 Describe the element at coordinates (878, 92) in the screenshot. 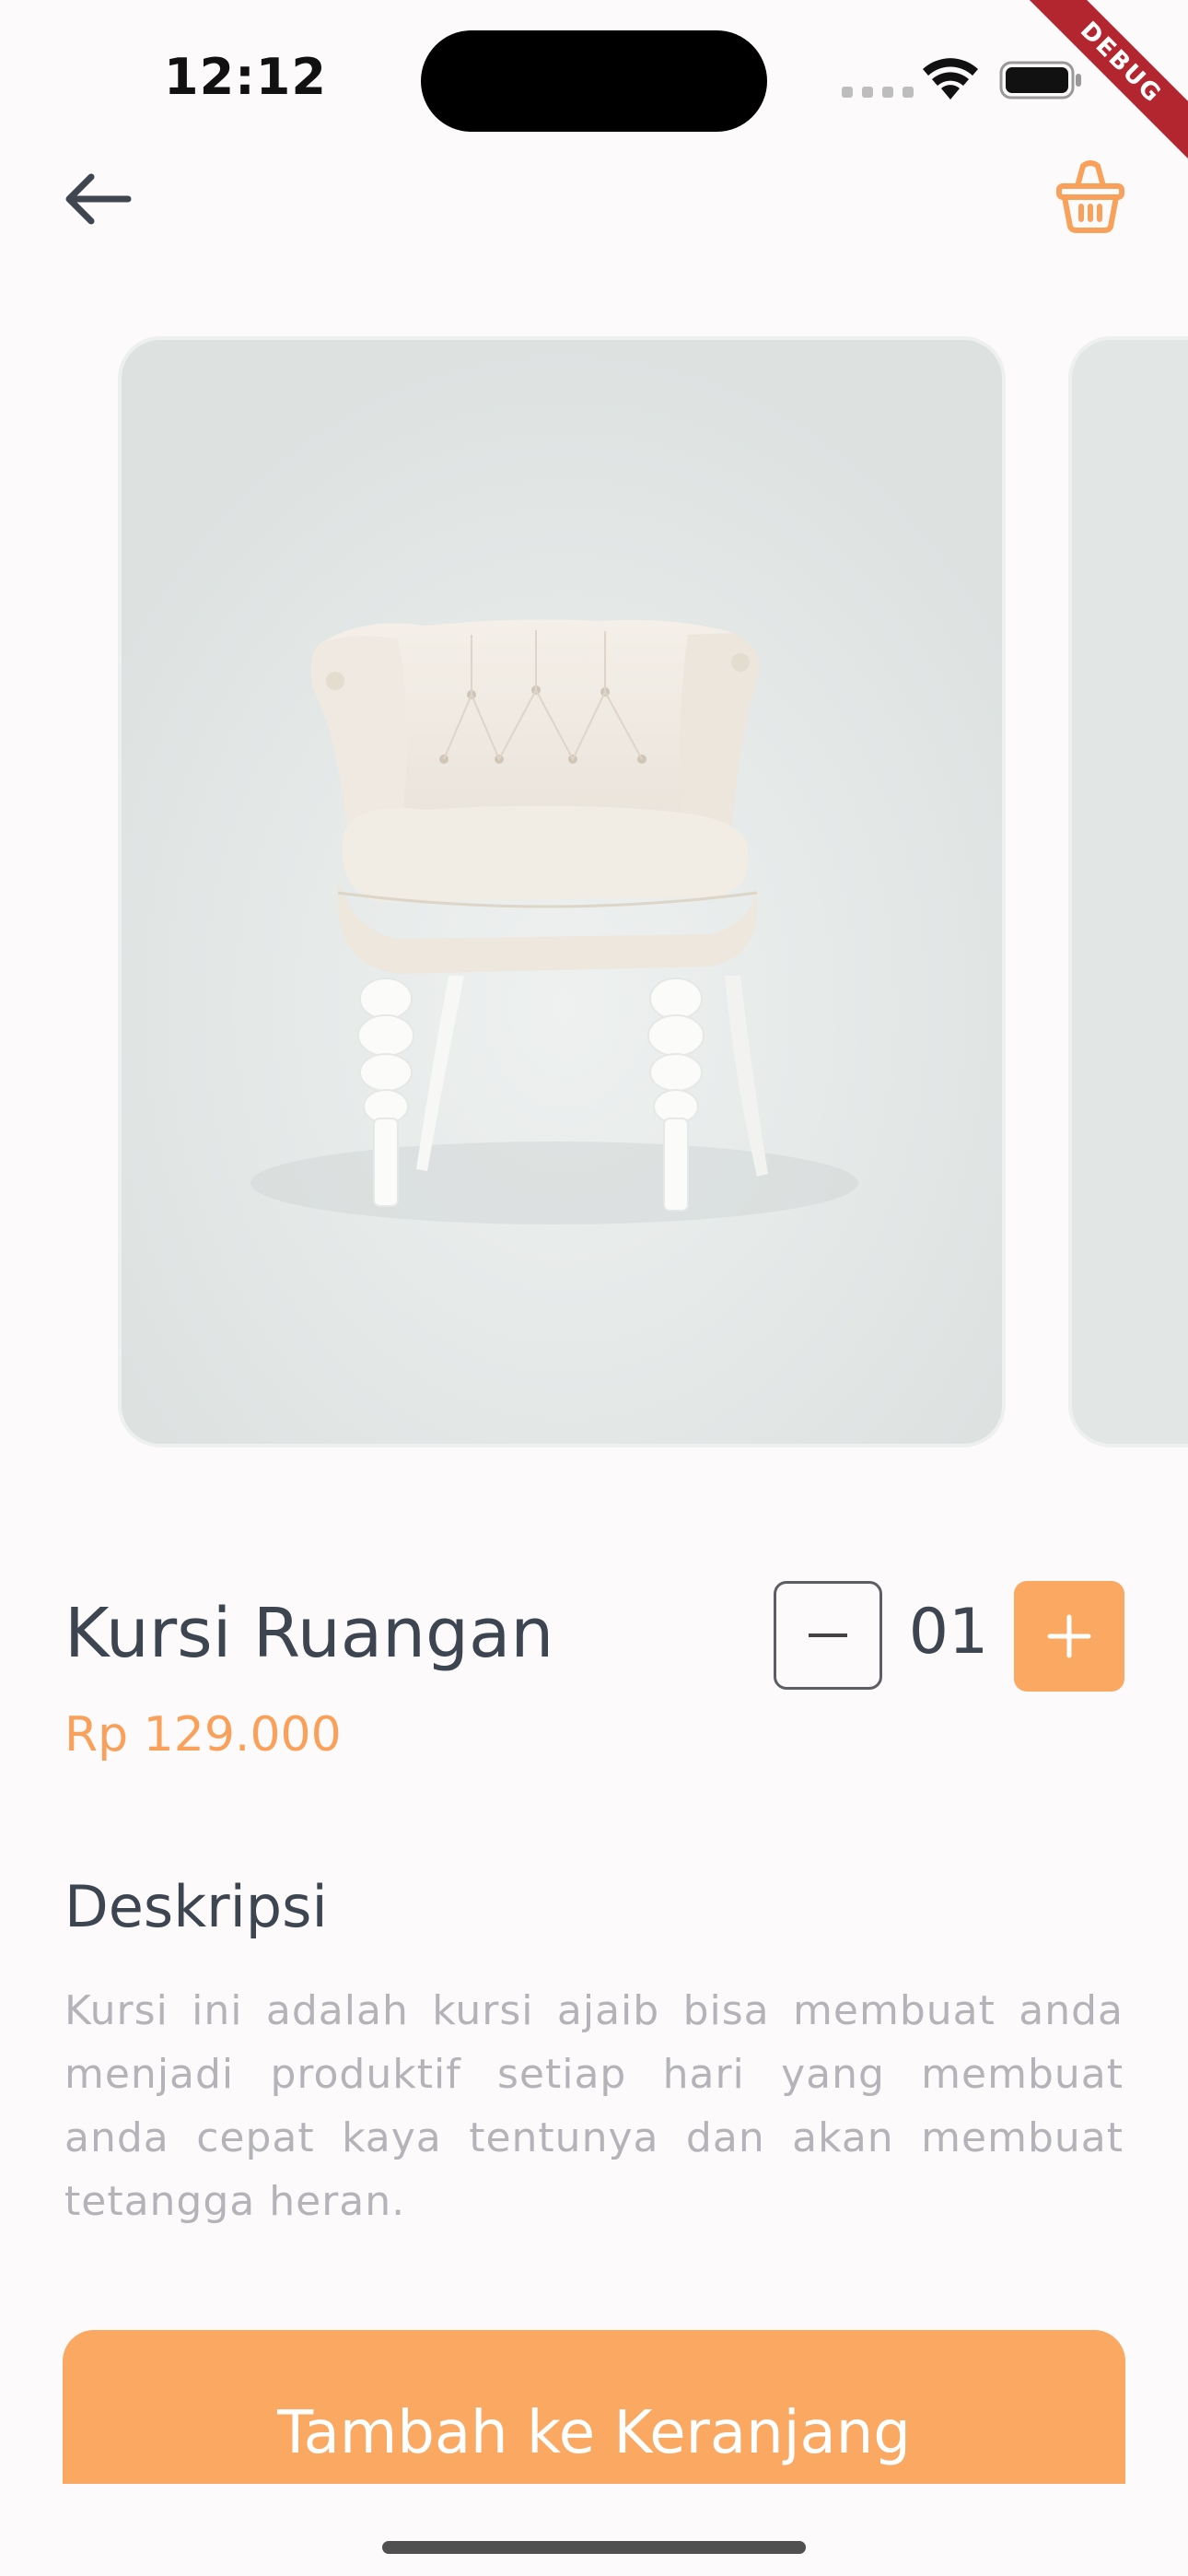

I see `signal-icon` at that location.